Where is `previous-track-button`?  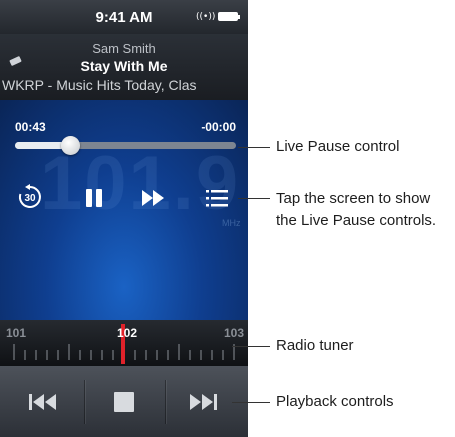
previous-track-button is located at coordinates (43, 404).